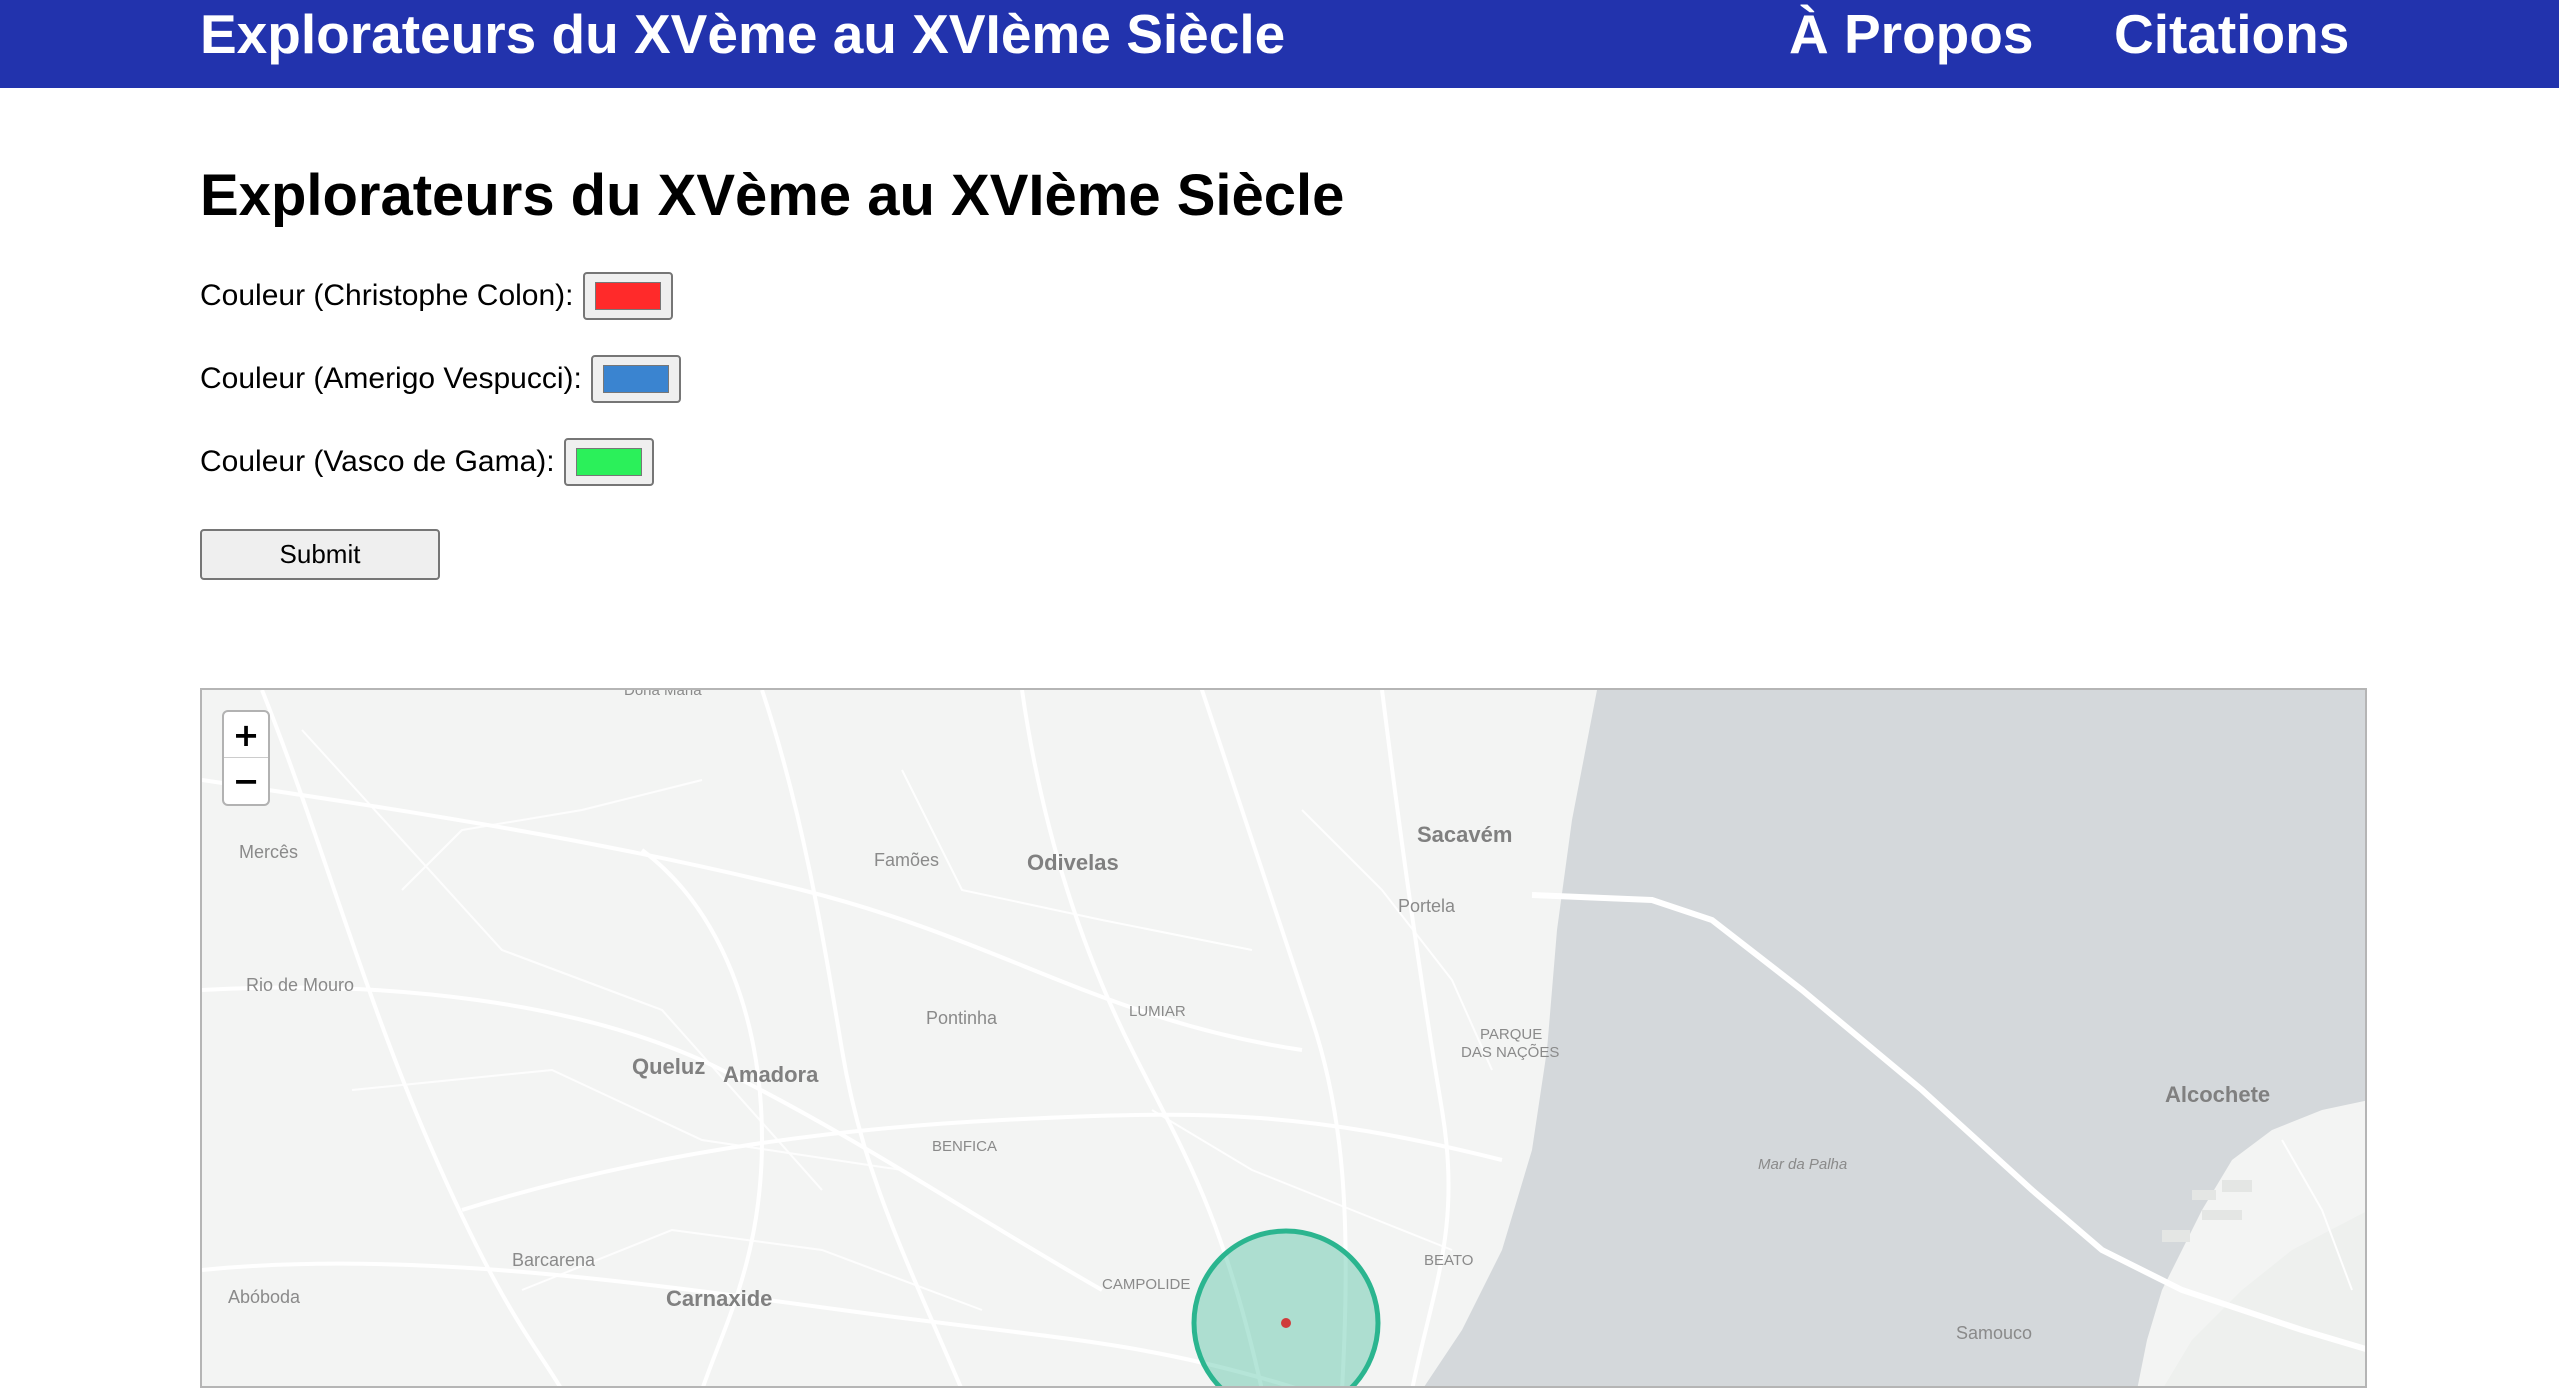 The image size is (2559, 1388). I want to click on color-field-vespucci: Couleur (Amerigo Vespucci):, so click(440, 379).